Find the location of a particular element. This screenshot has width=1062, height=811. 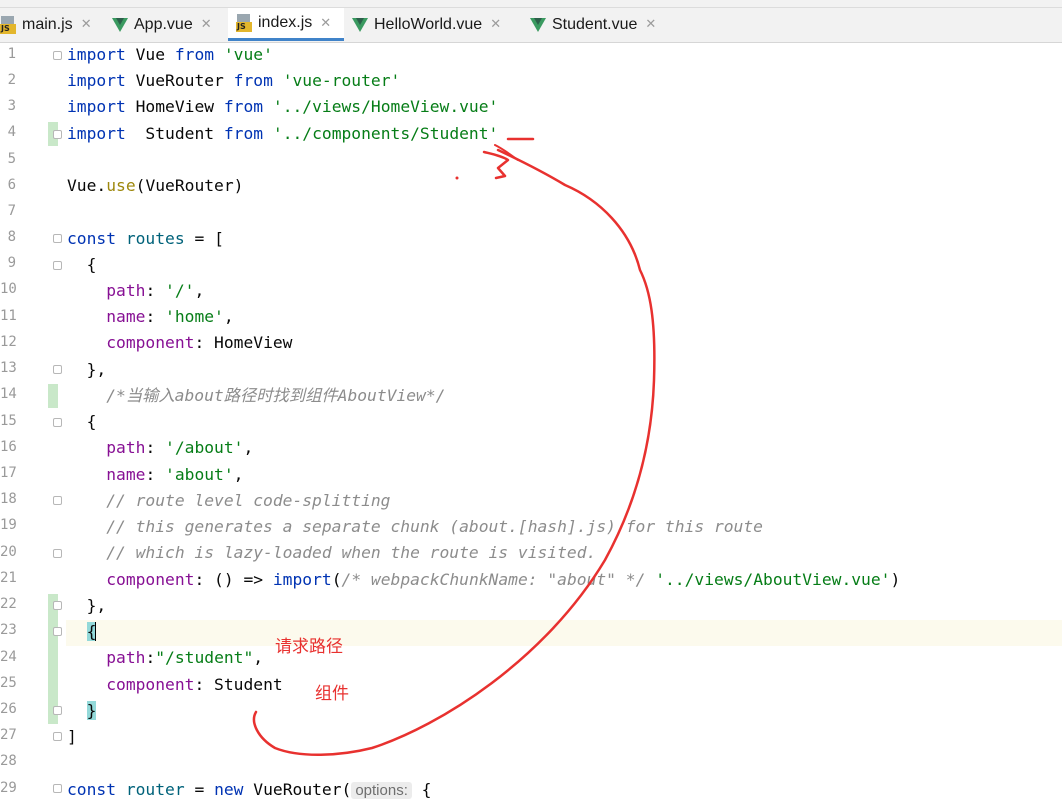

dot-annotation is located at coordinates (457, 178).